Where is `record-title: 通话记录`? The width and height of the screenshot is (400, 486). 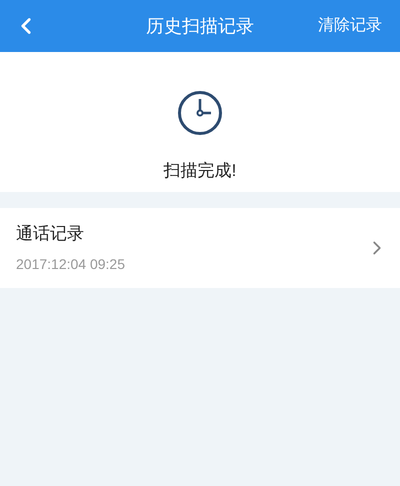 record-title: 通话记录 is located at coordinates (50, 233).